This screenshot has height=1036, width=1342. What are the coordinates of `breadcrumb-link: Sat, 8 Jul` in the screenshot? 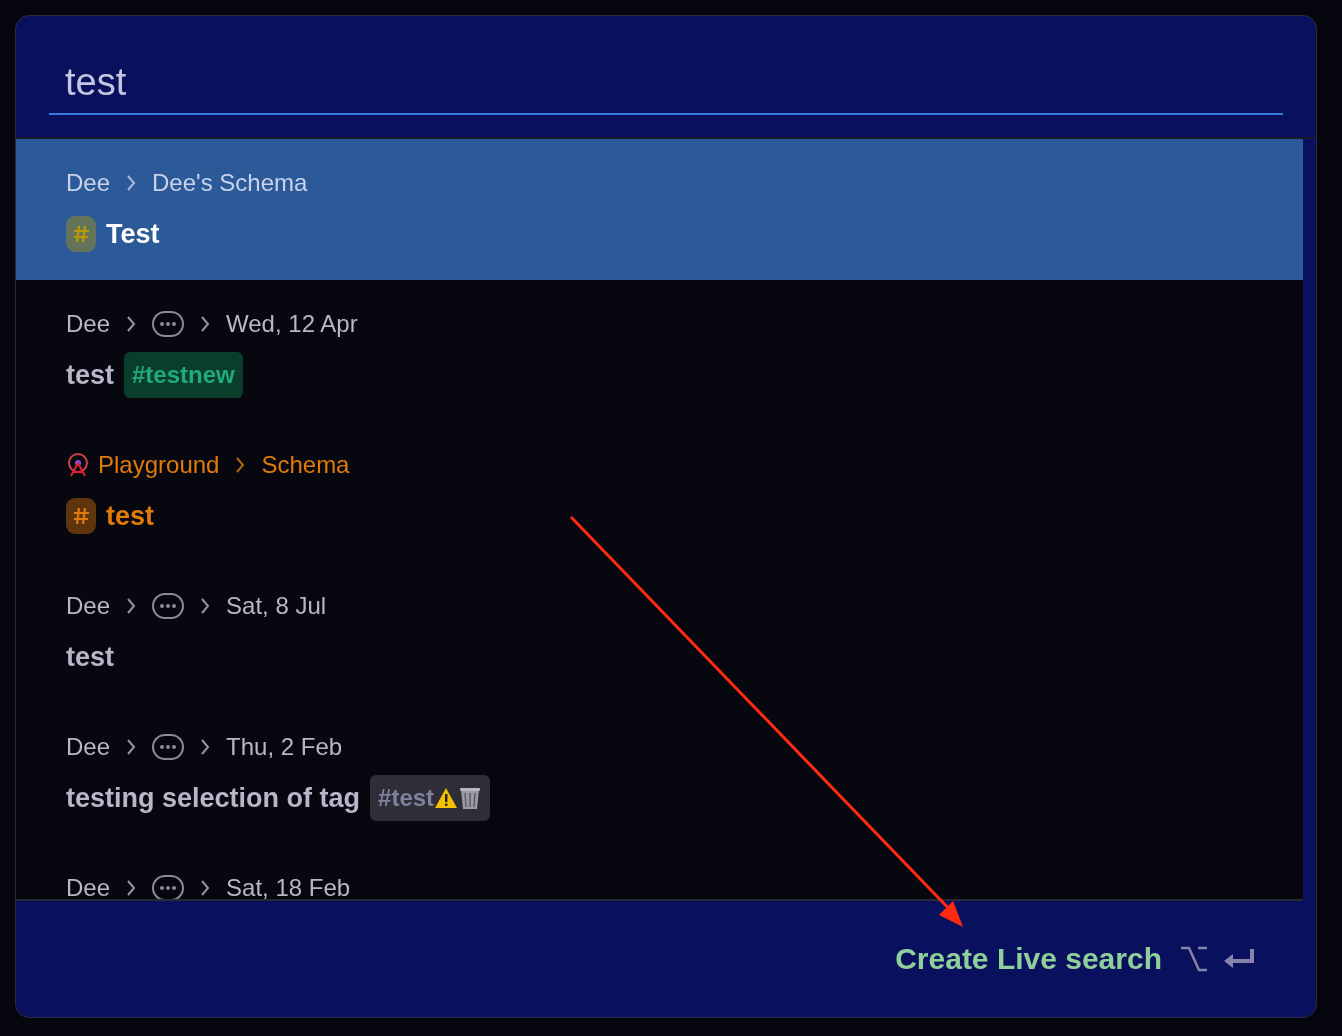 It's located at (276, 606).